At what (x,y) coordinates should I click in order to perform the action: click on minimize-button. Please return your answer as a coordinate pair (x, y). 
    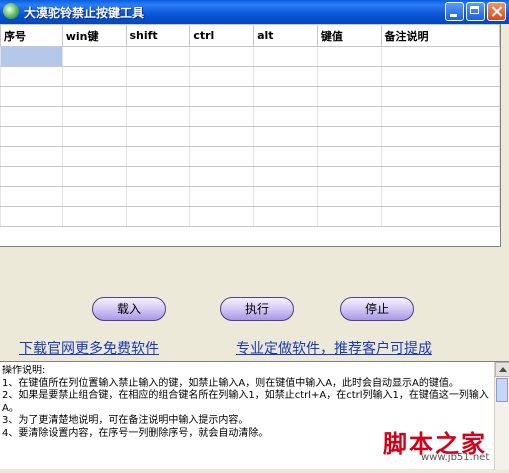
    Looking at the image, I should click on (454, 11).